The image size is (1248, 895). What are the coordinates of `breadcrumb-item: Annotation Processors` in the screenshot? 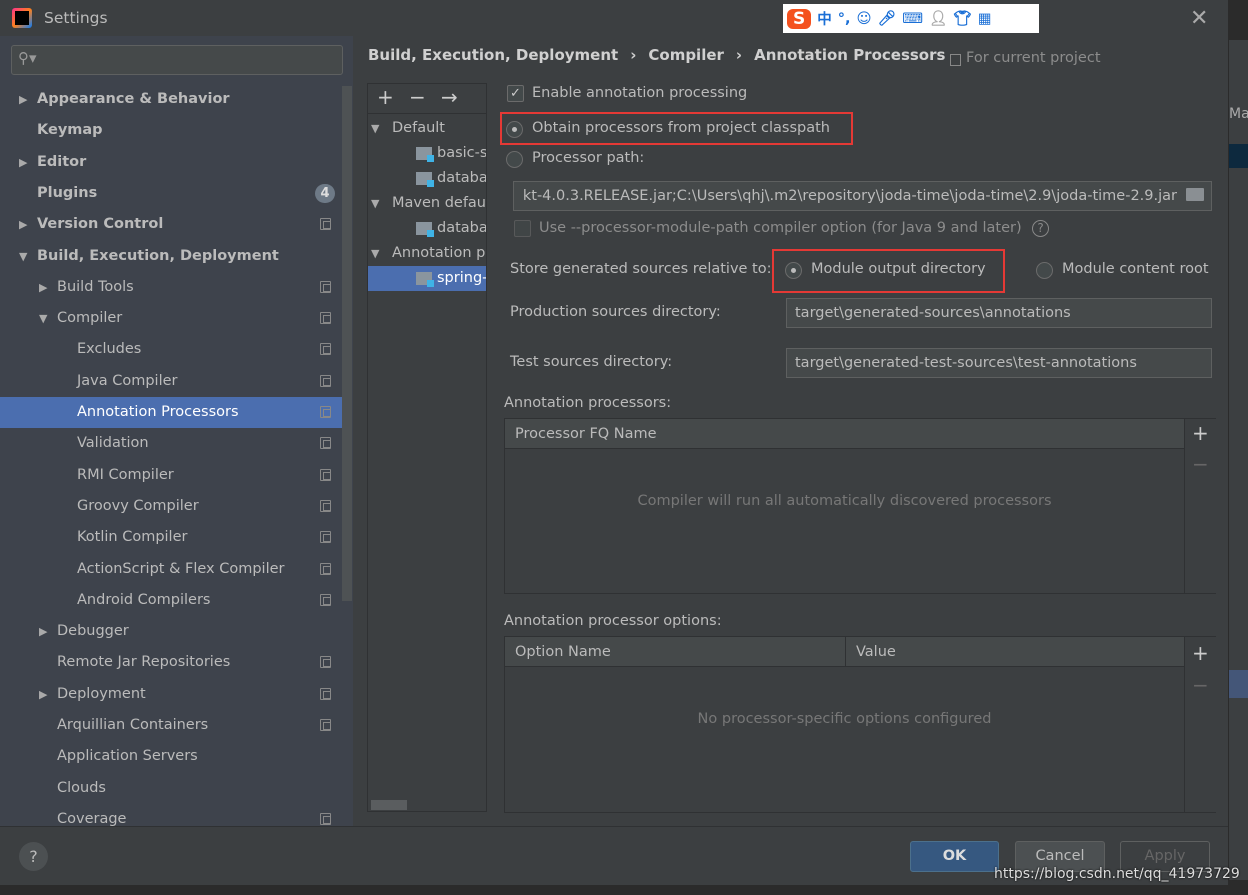 It's located at (850, 55).